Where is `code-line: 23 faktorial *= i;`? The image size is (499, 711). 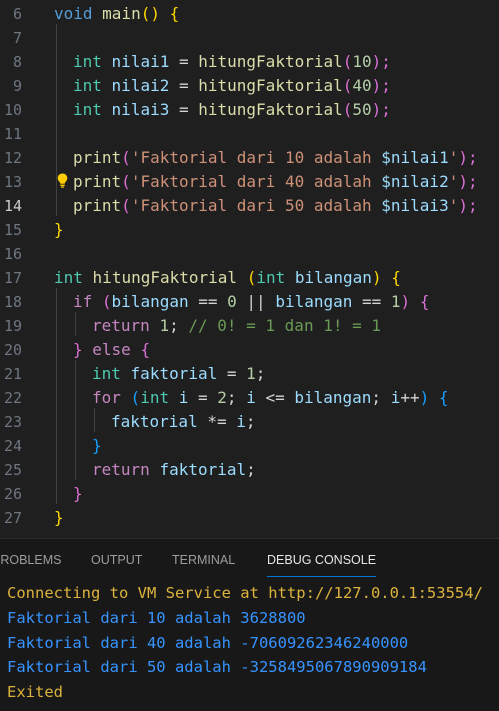 code-line: 23 faktorial *= i; is located at coordinates (249, 422).